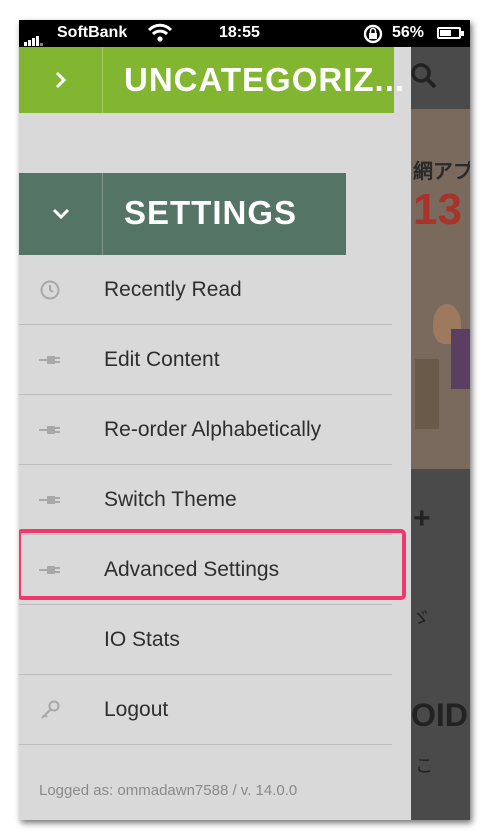 The width and height of the screenshot is (489, 838). Describe the element at coordinates (136, 709) in the screenshot. I see `menu-item-label: Logout` at that location.